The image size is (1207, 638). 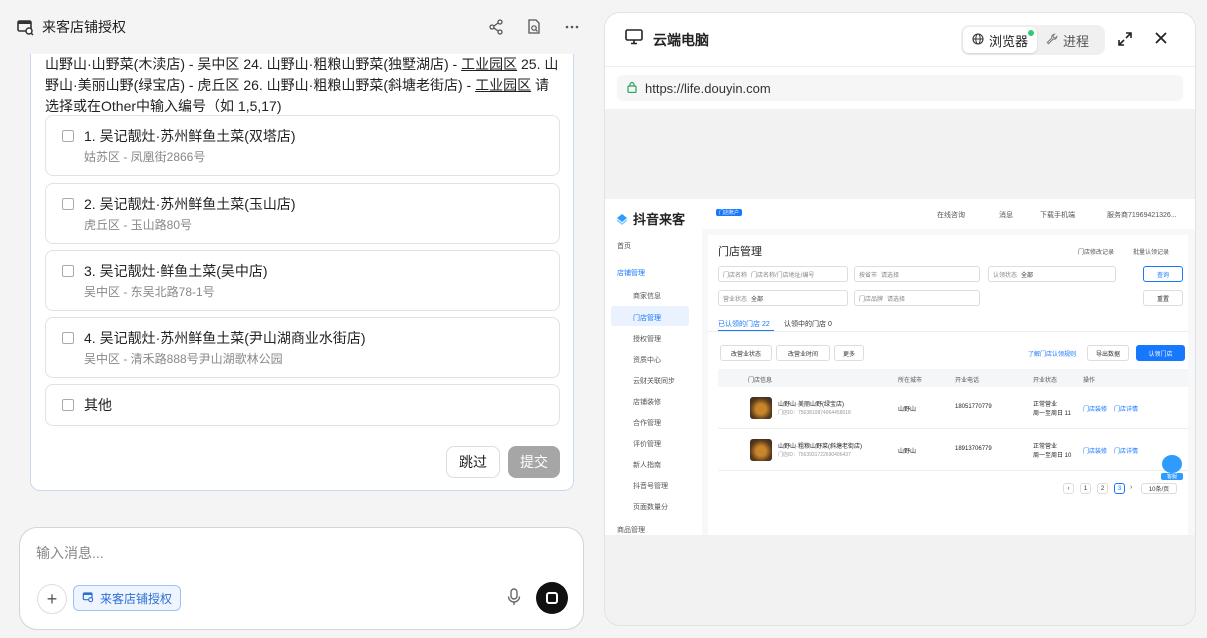 I want to click on wrench-icon, so click(x=1052, y=40).